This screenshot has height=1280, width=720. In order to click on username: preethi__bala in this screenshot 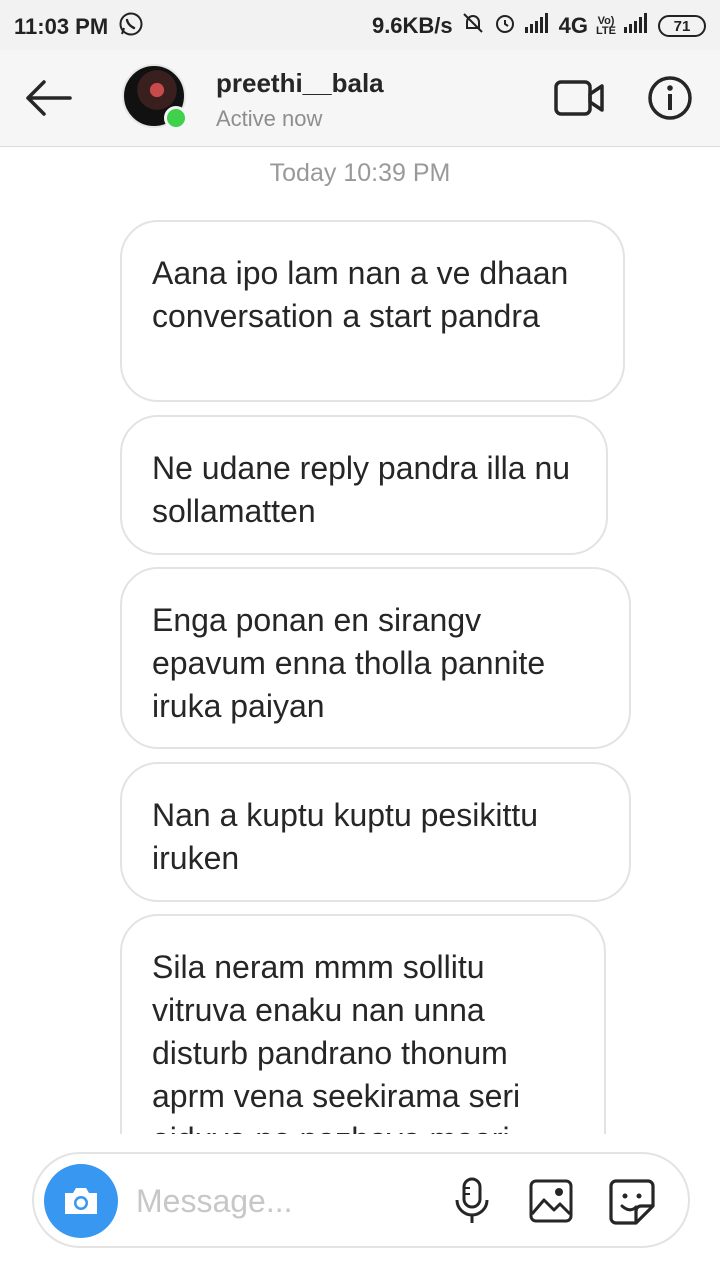, I will do `click(300, 83)`.